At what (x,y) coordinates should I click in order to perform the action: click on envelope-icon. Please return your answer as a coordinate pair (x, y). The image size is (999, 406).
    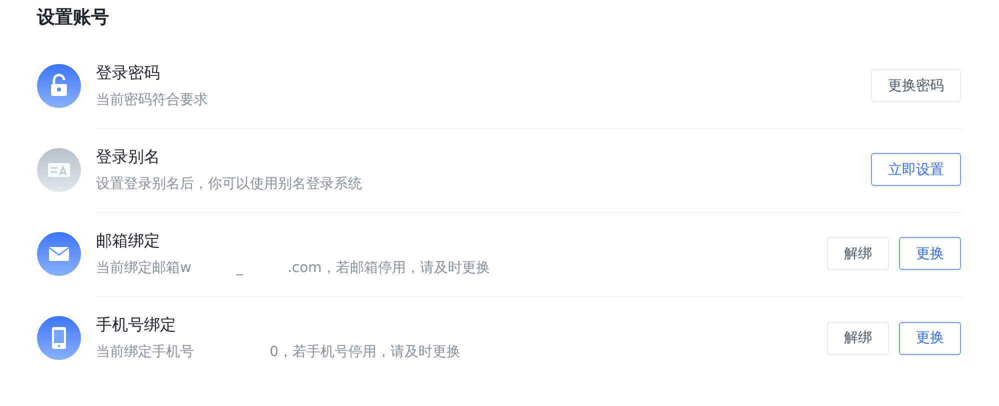
    Looking at the image, I should click on (59, 254).